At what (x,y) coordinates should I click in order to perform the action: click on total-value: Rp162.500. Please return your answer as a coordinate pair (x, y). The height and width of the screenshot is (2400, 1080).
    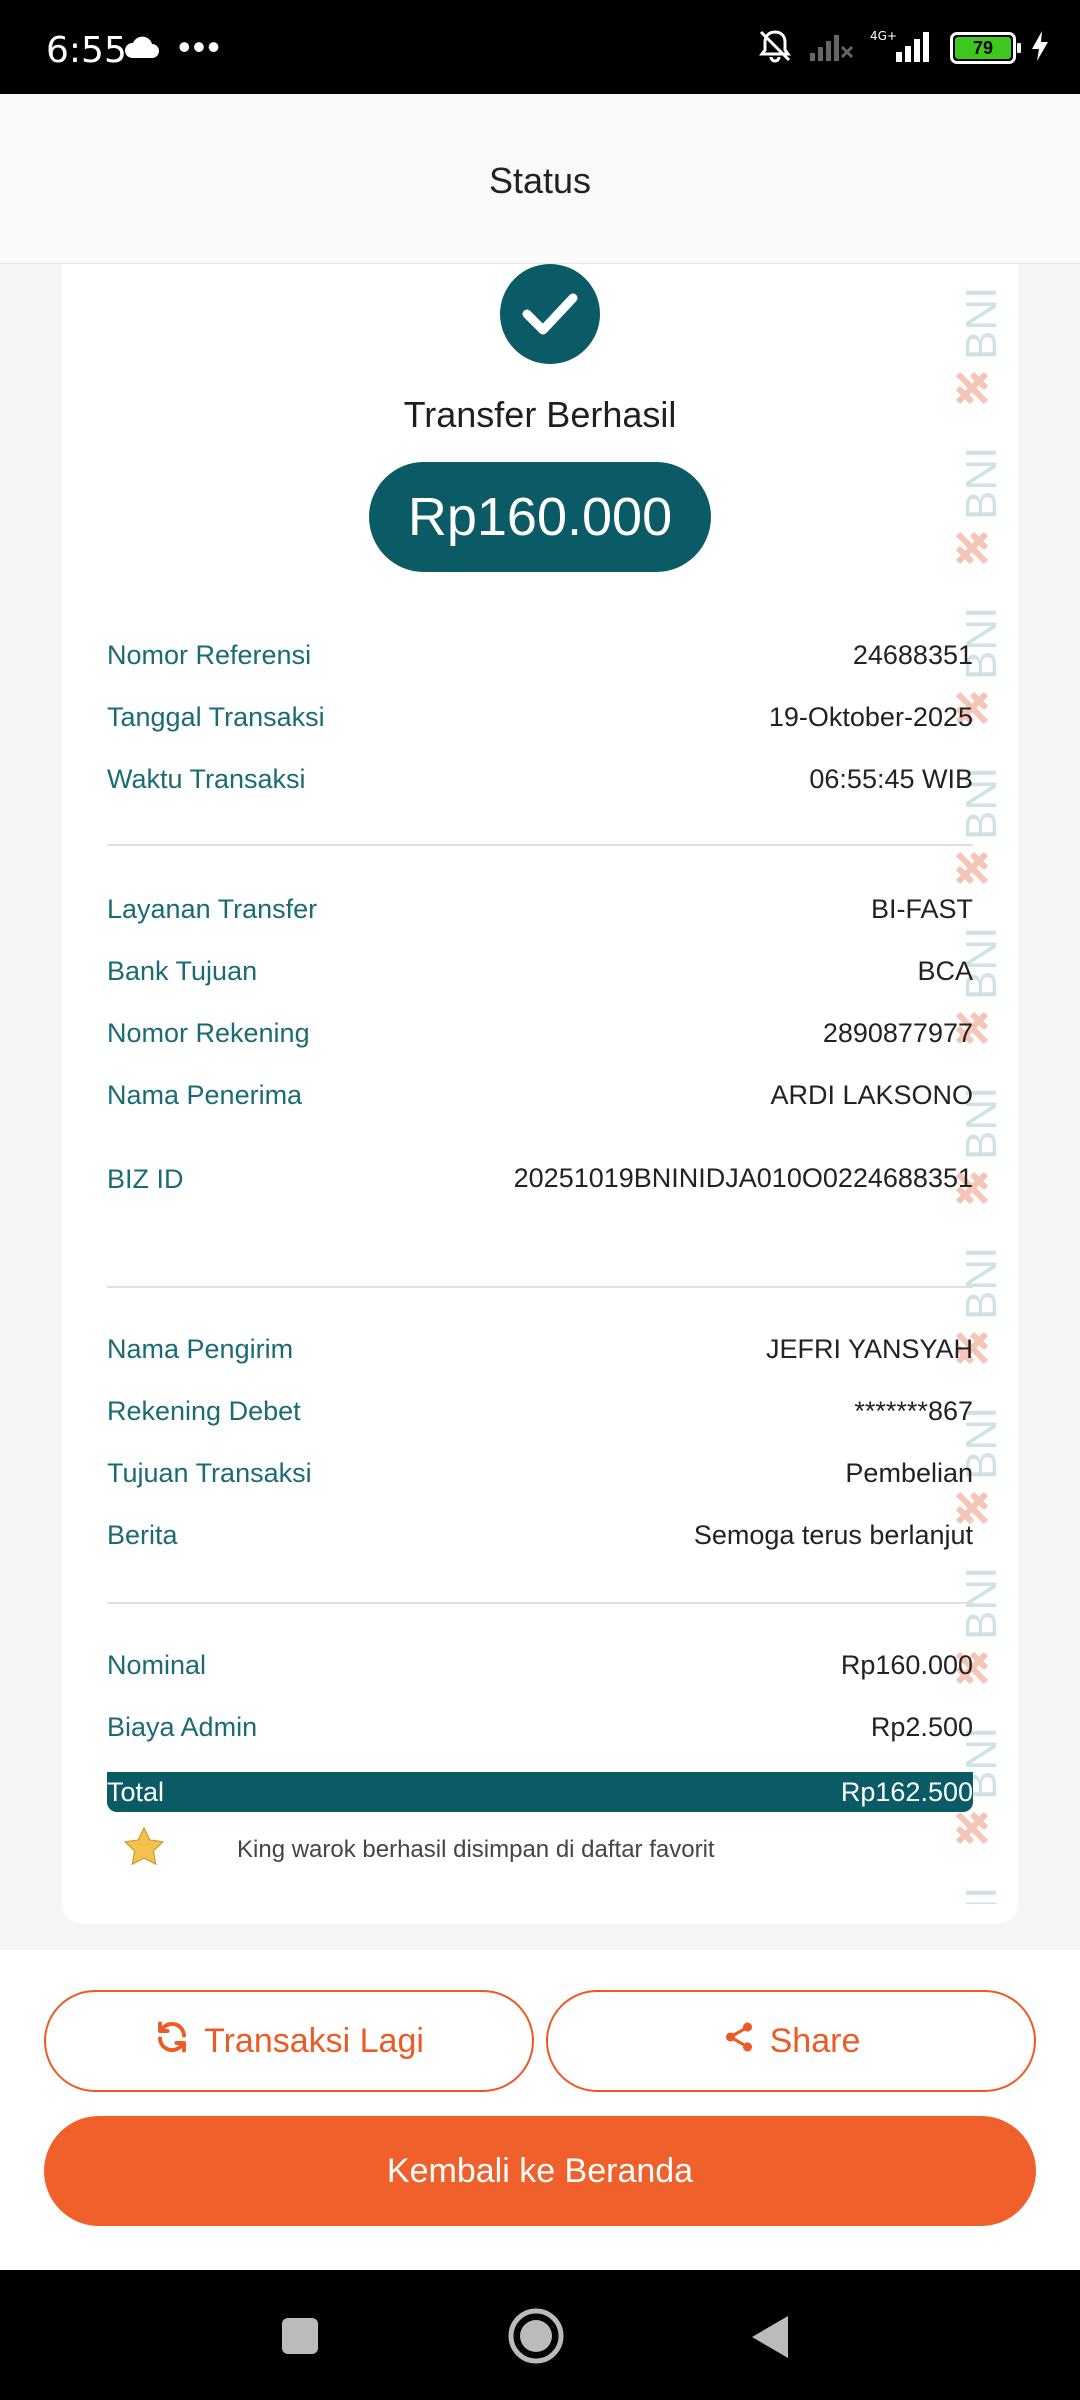
    Looking at the image, I should click on (906, 1792).